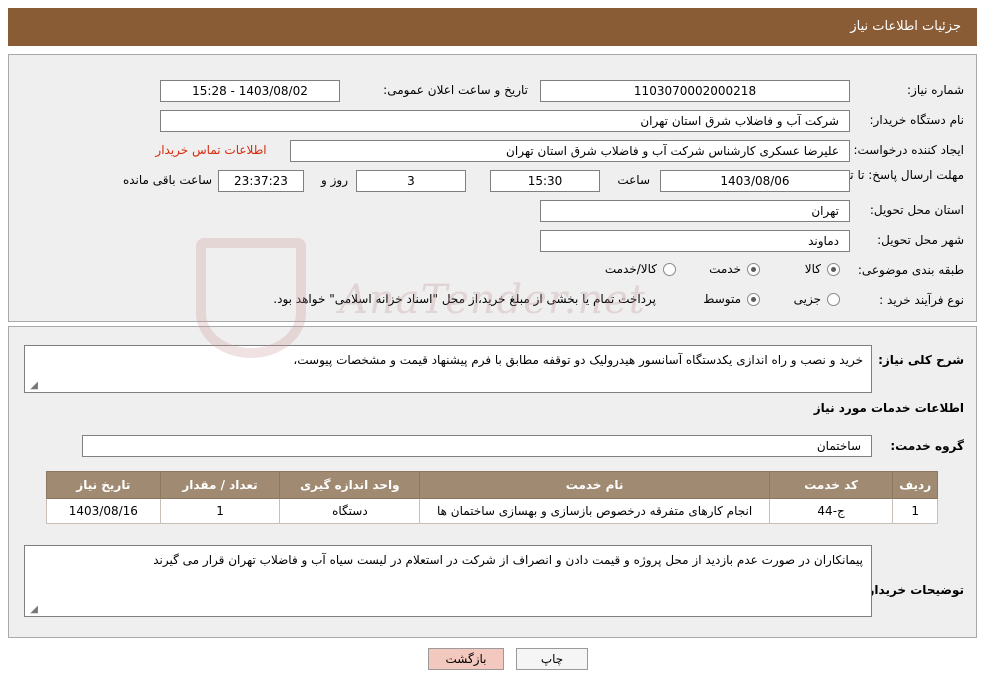 The width and height of the screenshot is (985, 691). I want to click on cell-unit: دستگاه, so click(350, 511).